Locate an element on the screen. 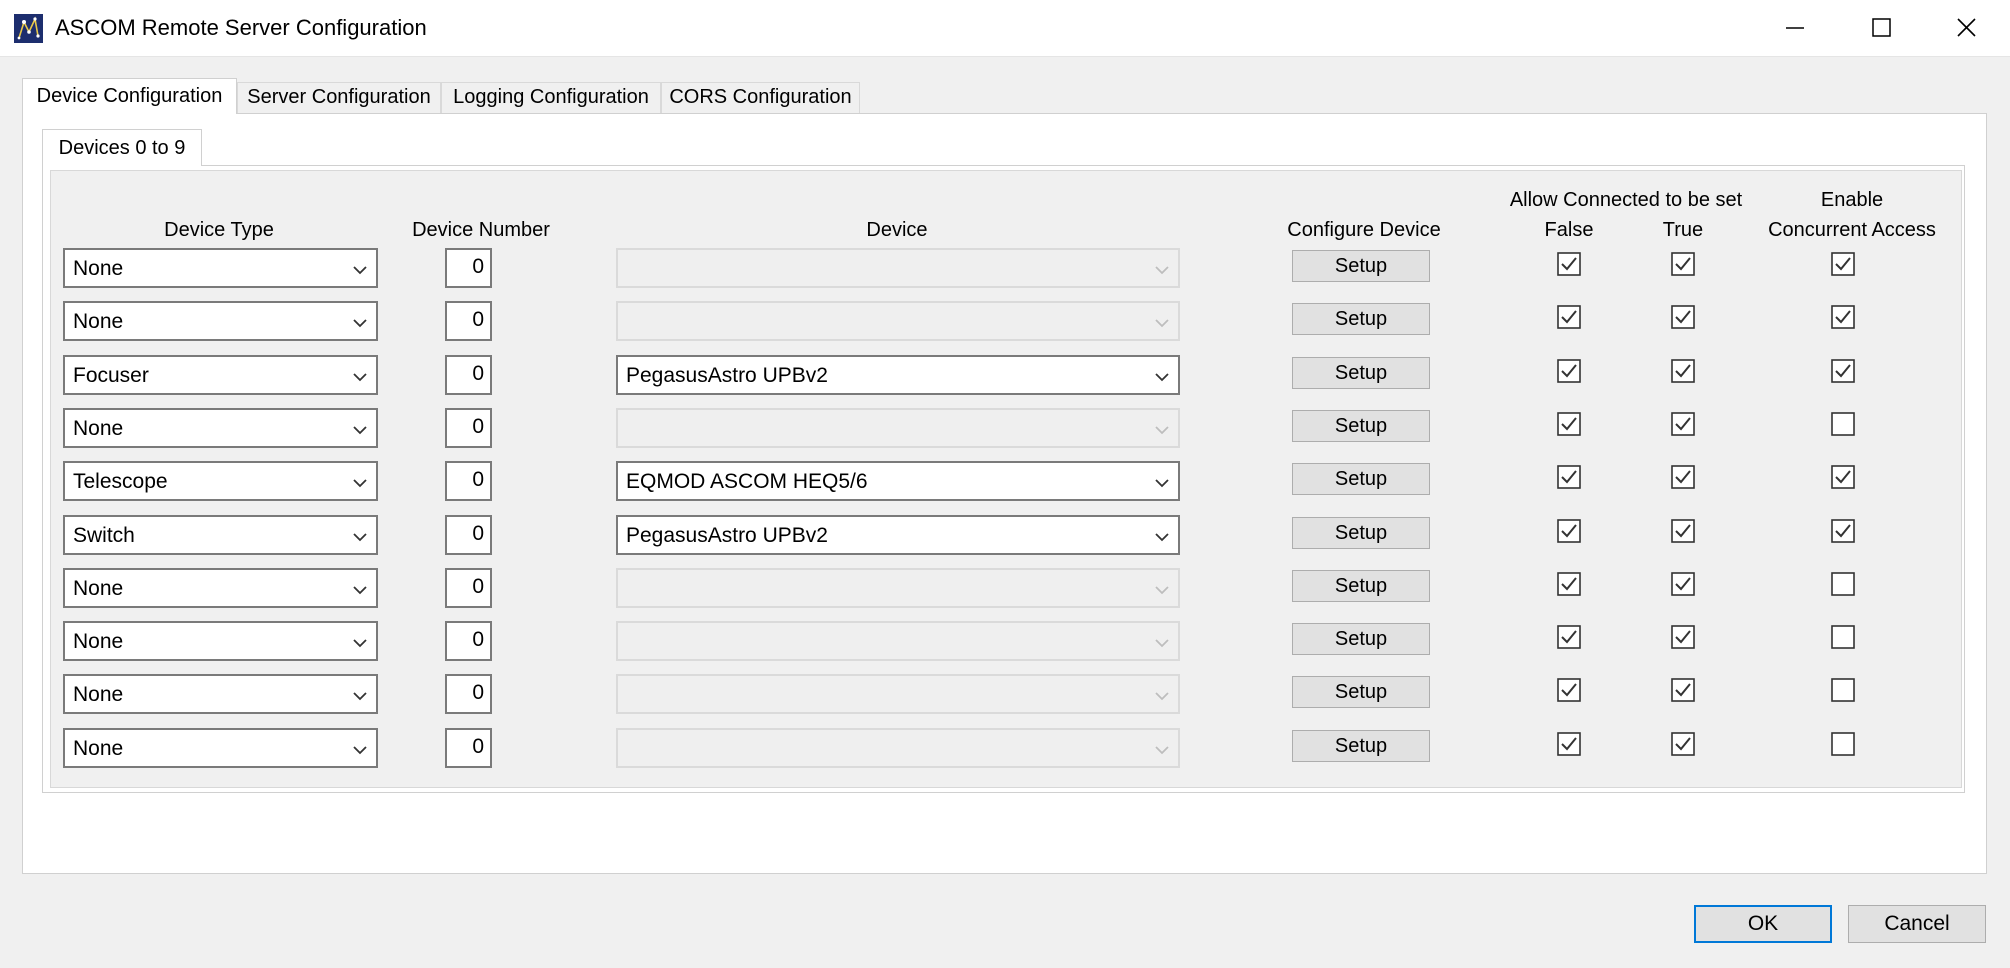 This screenshot has height=968, width=2010. close-icon is located at coordinates (1966, 28).